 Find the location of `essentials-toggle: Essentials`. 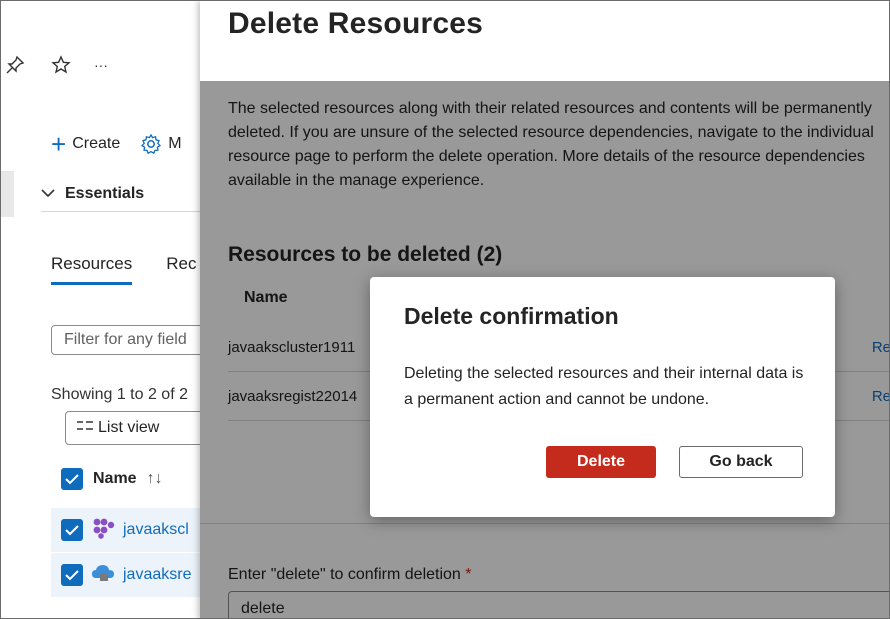

essentials-toggle: Essentials is located at coordinates (121, 194).